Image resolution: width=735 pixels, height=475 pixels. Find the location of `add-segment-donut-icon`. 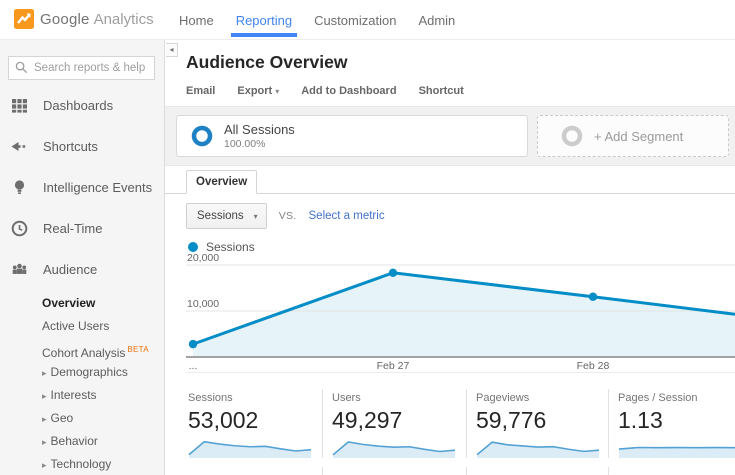

add-segment-donut-icon is located at coordinates (572, 136).